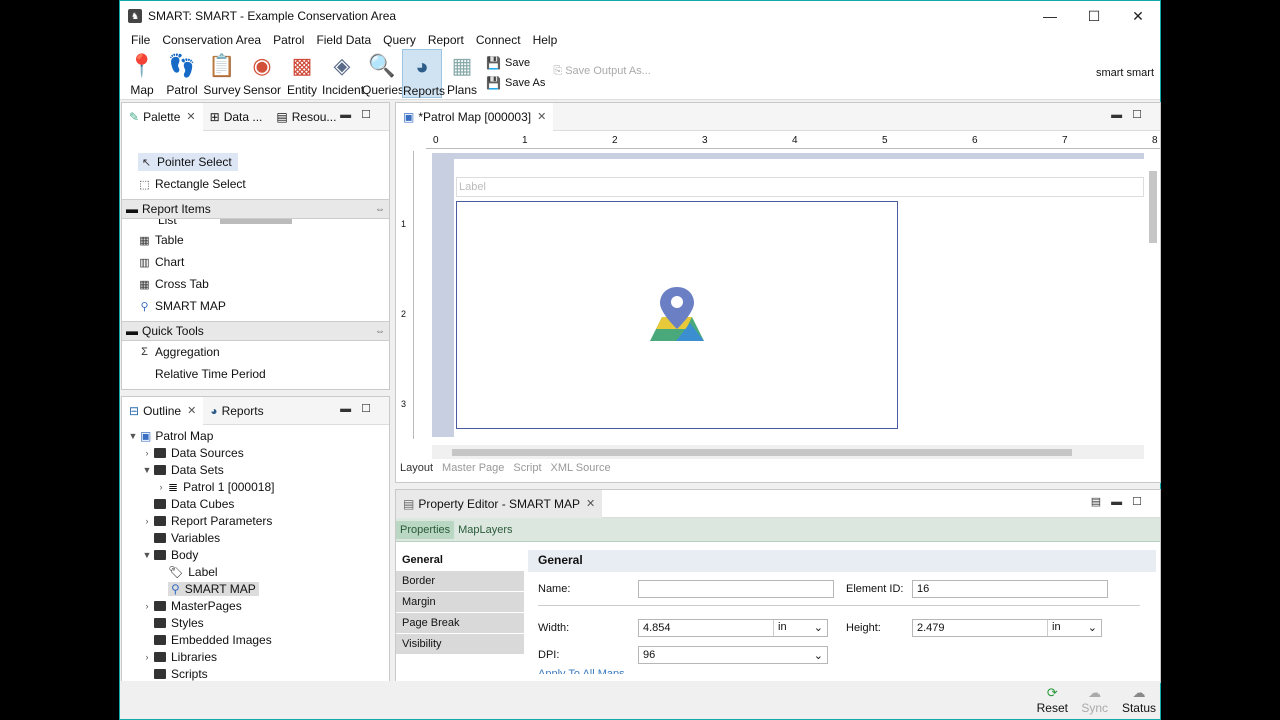 This screenshot has height=720, width=1280. I want to click on rectangle-select-tool: ⬚ Rectangle Select, so click(255, 184).